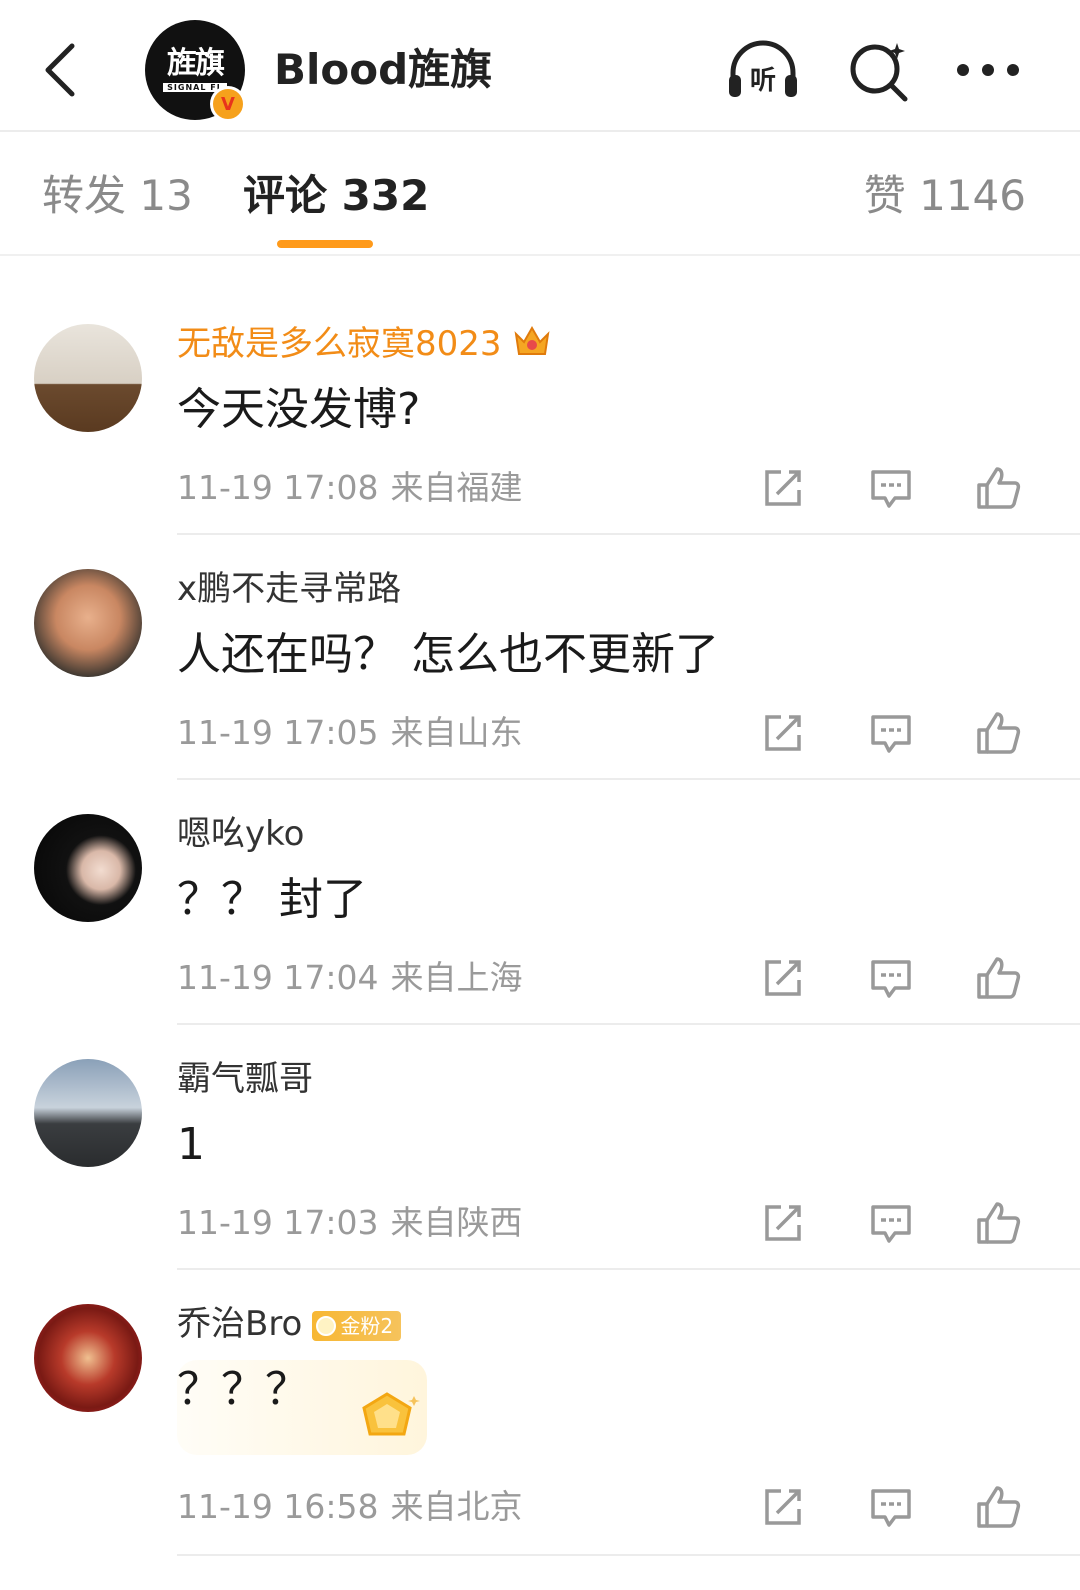 The image size is (1080, 1590). What do you see at coordinates (278, 732) in the screenshot?
I see `comment-time: 11-19 17:05` at bounding box center [278, 732].